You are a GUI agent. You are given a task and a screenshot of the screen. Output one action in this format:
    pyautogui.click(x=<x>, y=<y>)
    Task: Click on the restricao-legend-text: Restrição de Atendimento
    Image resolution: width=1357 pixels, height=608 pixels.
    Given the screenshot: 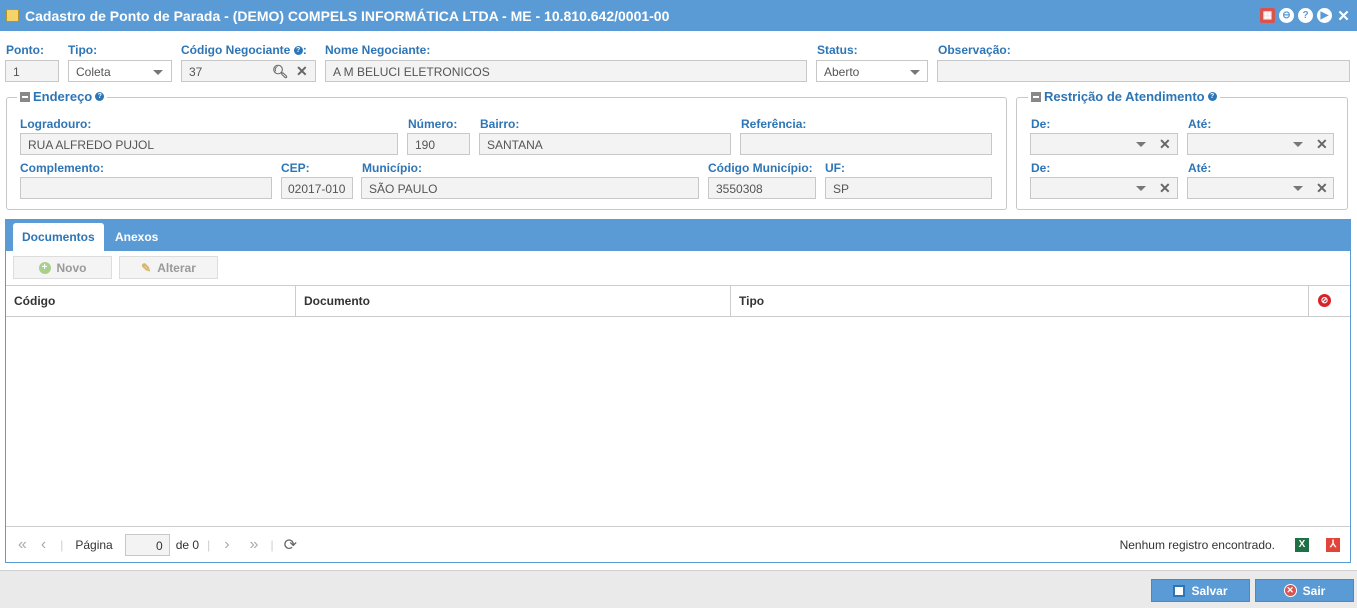 What is the action you would take?
    pyautogui.click(x=1124, y=96)
    